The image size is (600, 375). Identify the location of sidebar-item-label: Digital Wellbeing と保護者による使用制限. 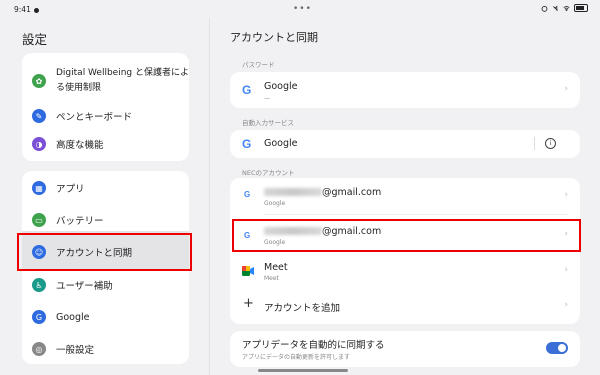
(122, 80).